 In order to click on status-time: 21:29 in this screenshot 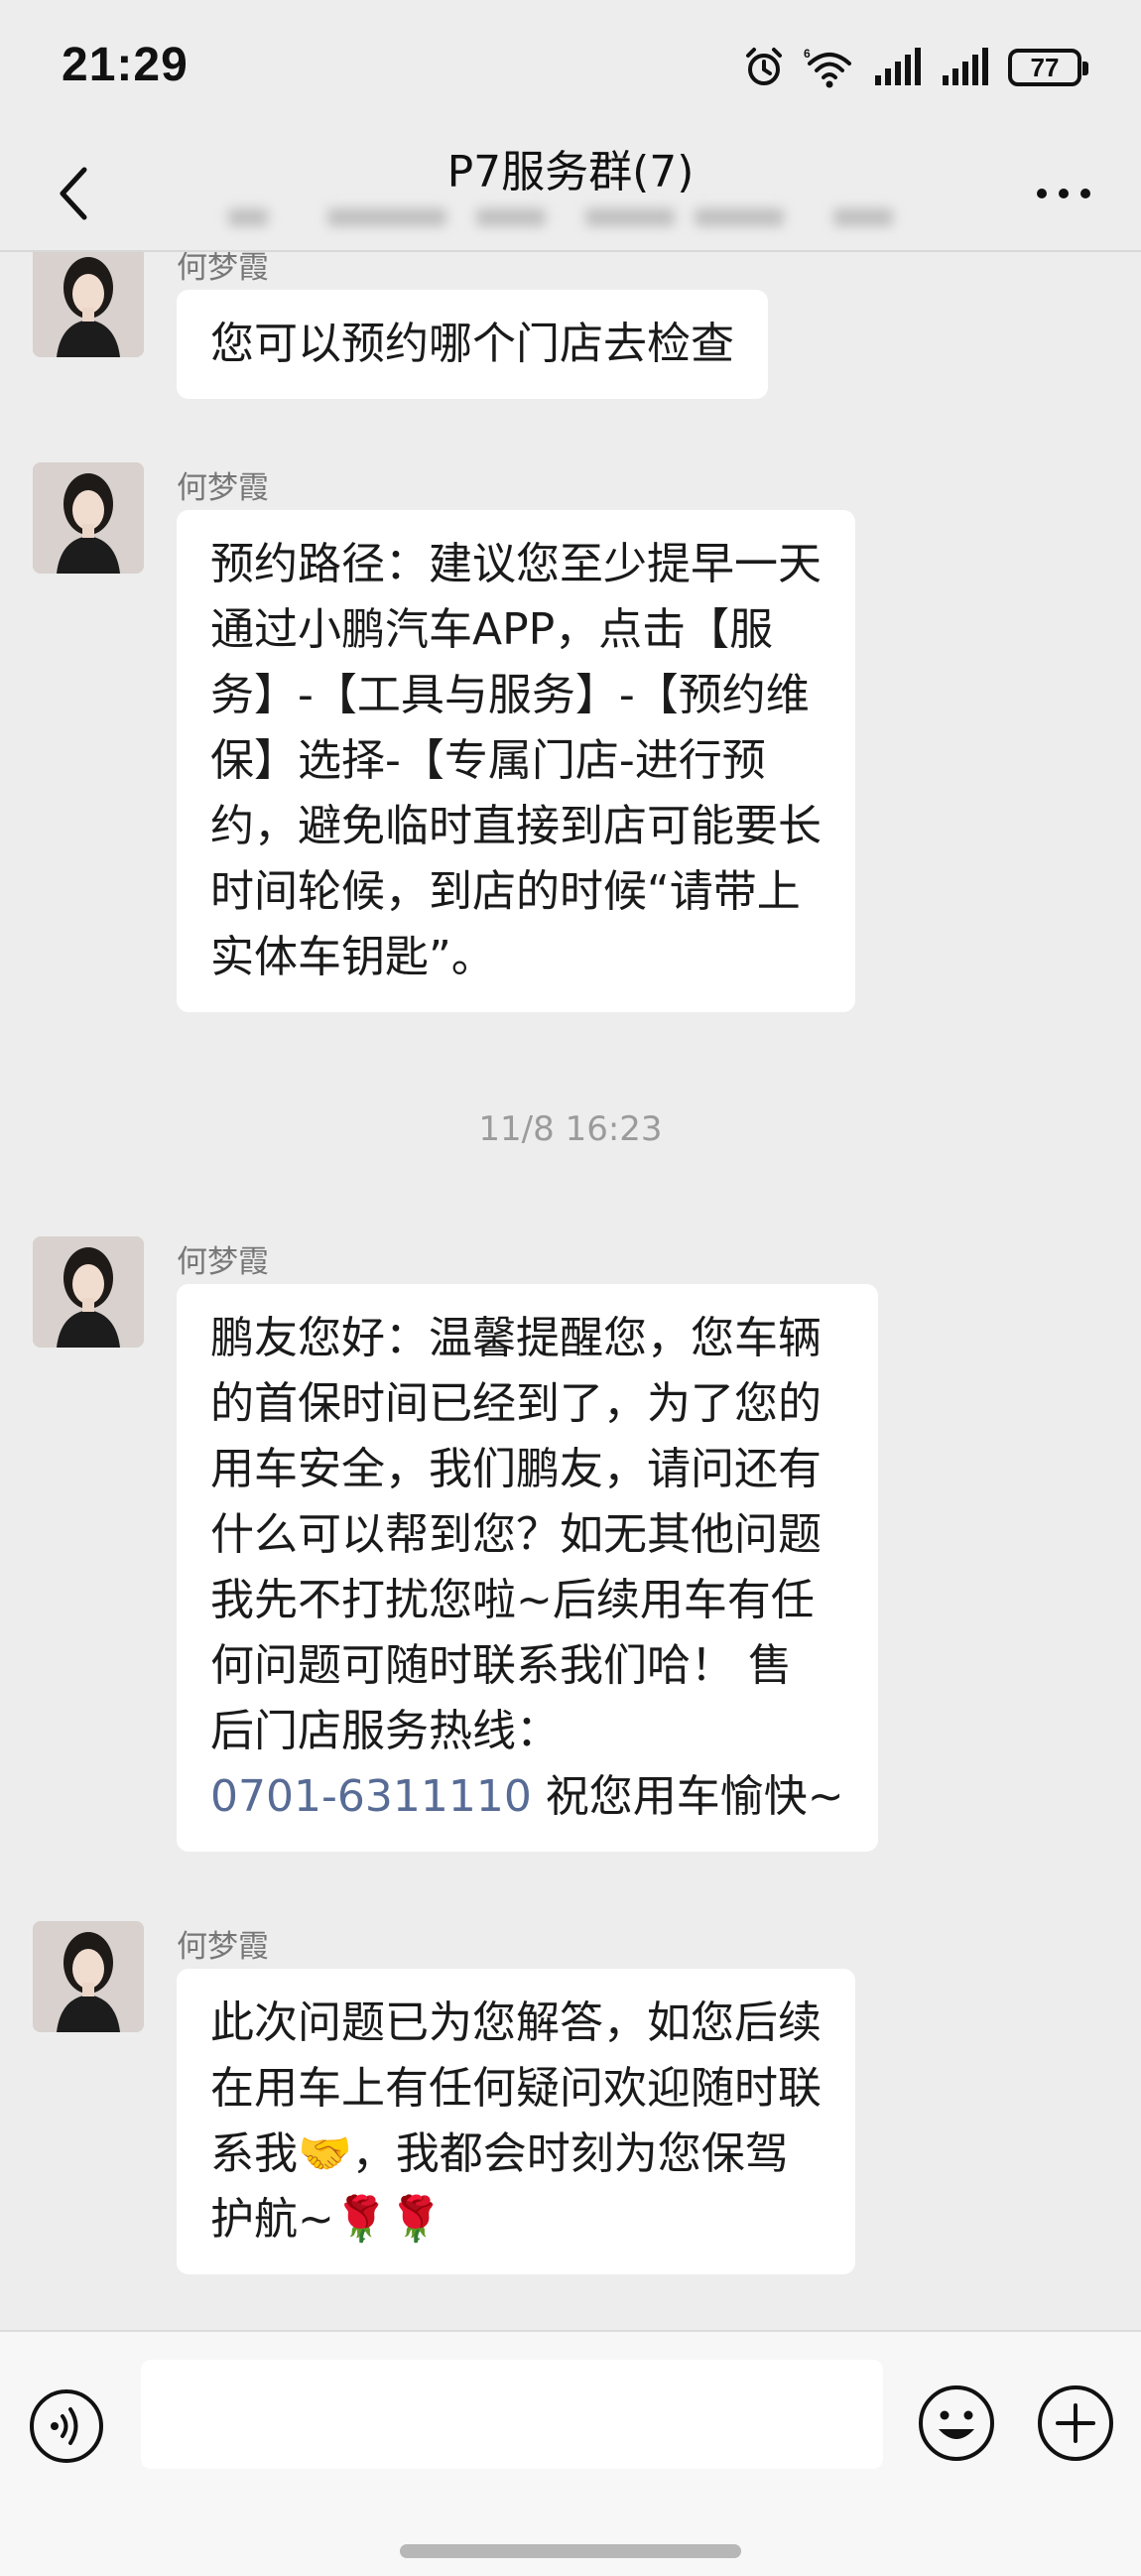, I will do `click(126, 65)`.